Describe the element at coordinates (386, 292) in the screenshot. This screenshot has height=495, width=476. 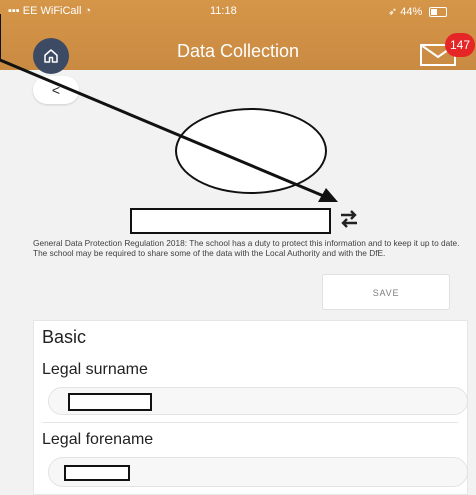
I see `save-button: SAVE` at that location.